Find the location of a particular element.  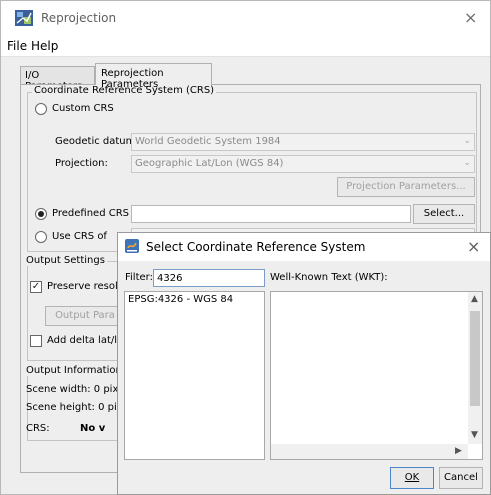

predefined-crs-radio is located at coordinates (41, 214).